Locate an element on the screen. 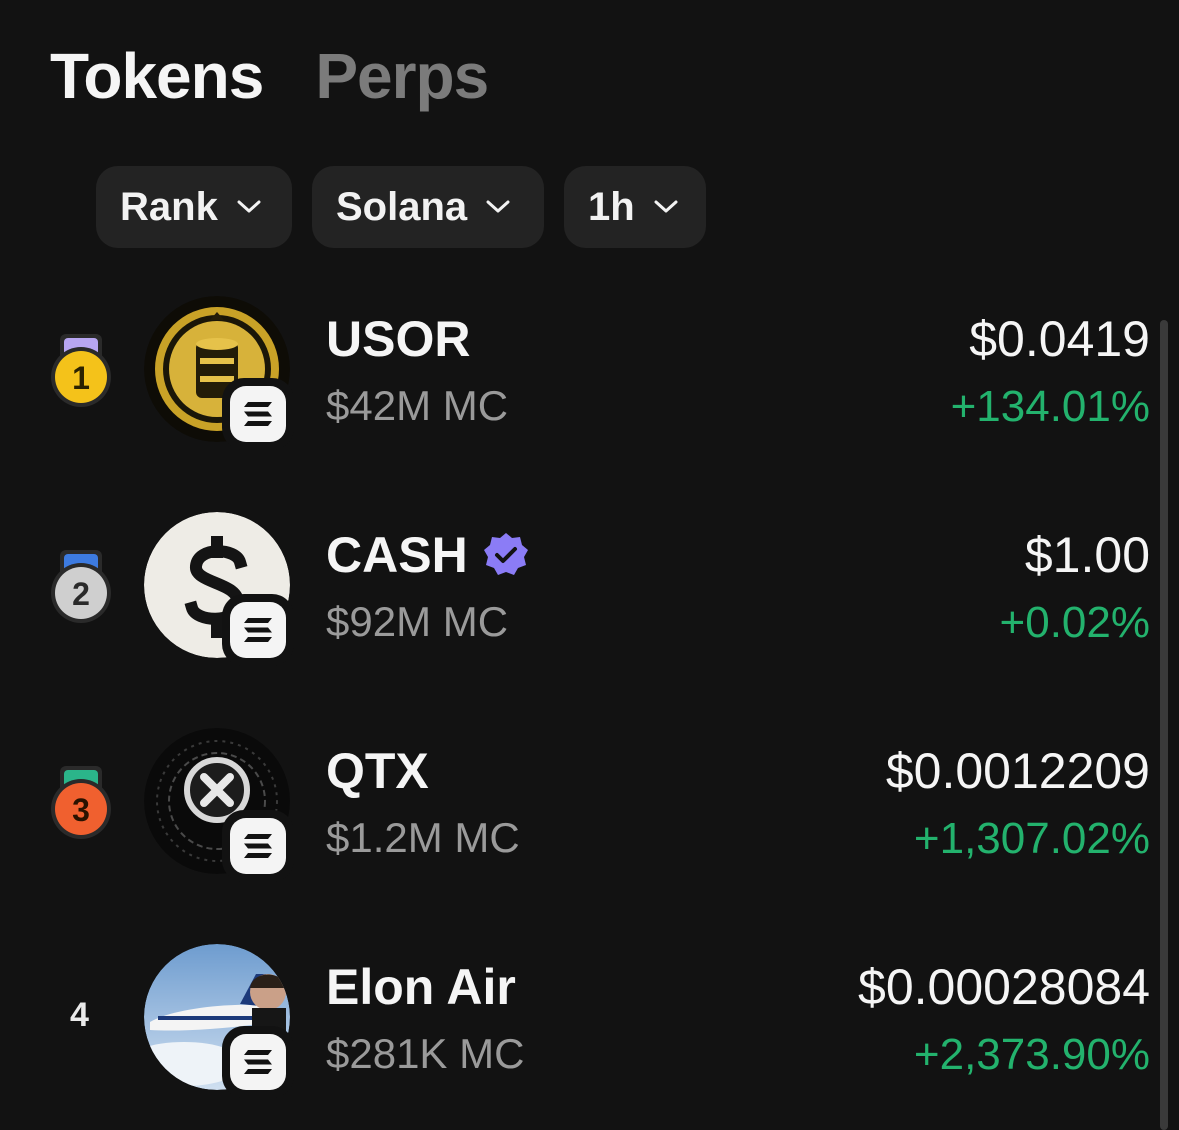  timeframe-dropdown: 1h is located at coordinates (635, 207).